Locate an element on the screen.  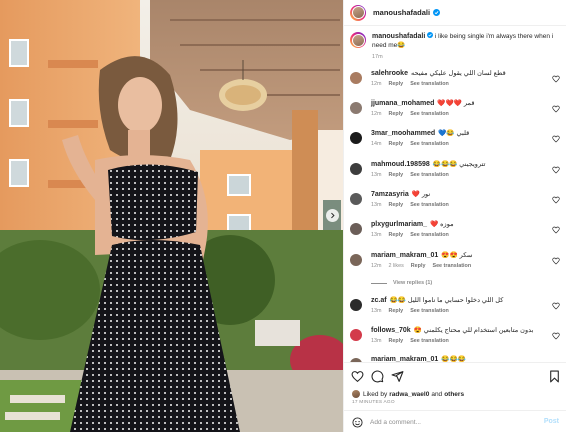
liked-by-others: others is located at coordinates (454, 394).